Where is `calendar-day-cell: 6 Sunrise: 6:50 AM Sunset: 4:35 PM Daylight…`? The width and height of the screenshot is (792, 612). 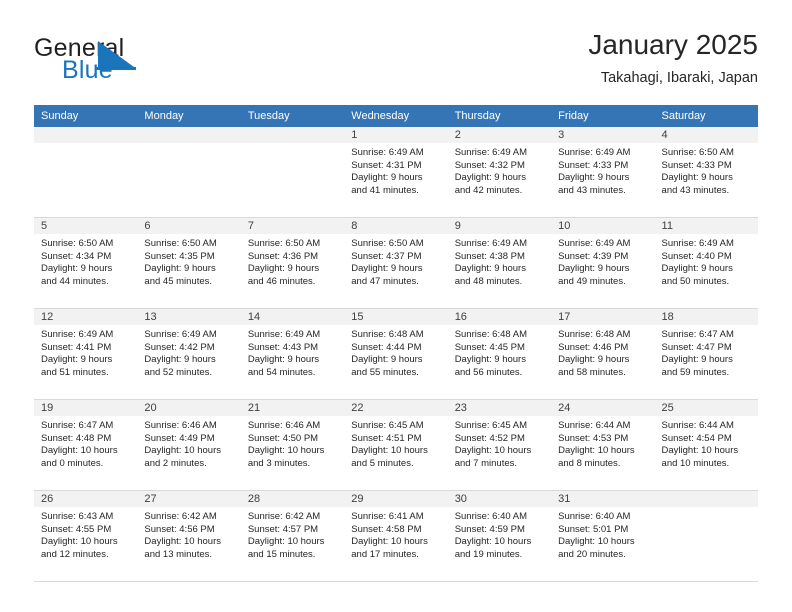
calendar-day-cell: 6 Sunrise: 6:50 AM Sunset: 4:35 PM Daylight… is located at coordinates (189, 263).